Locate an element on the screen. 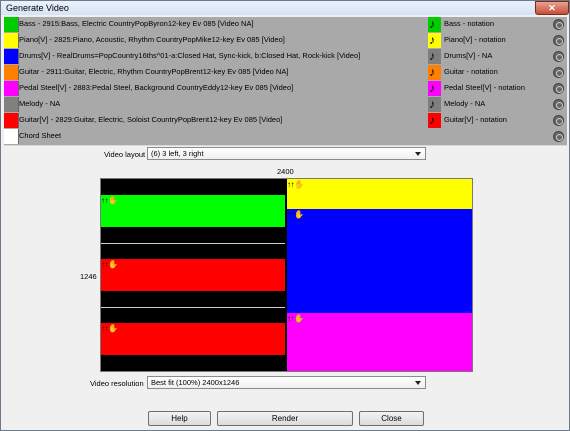  video-resolution-label: Video resolution is located at coordinates (117, 383).